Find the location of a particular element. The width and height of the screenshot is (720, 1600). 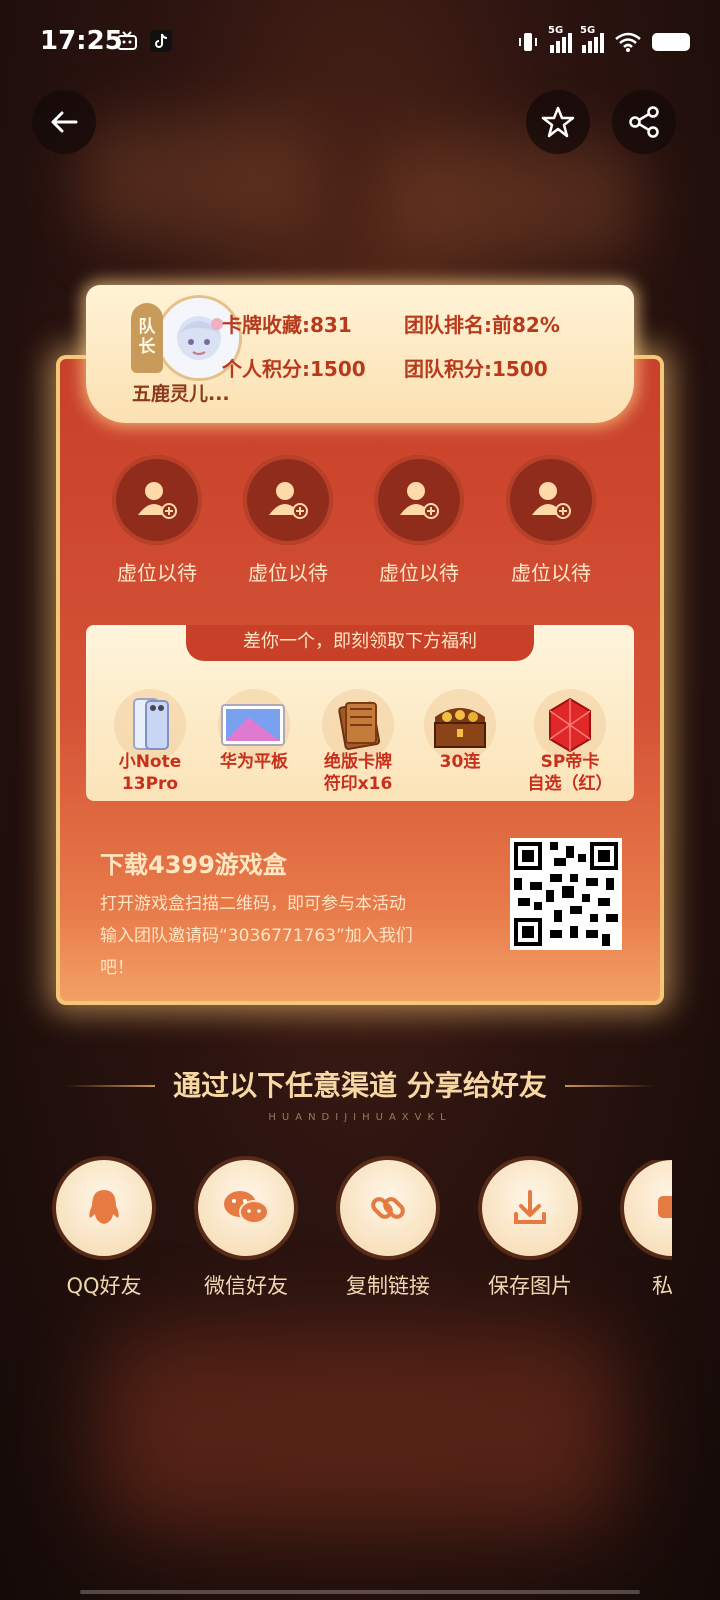

treasure-chest-icon is located at coordinates (460, 728).